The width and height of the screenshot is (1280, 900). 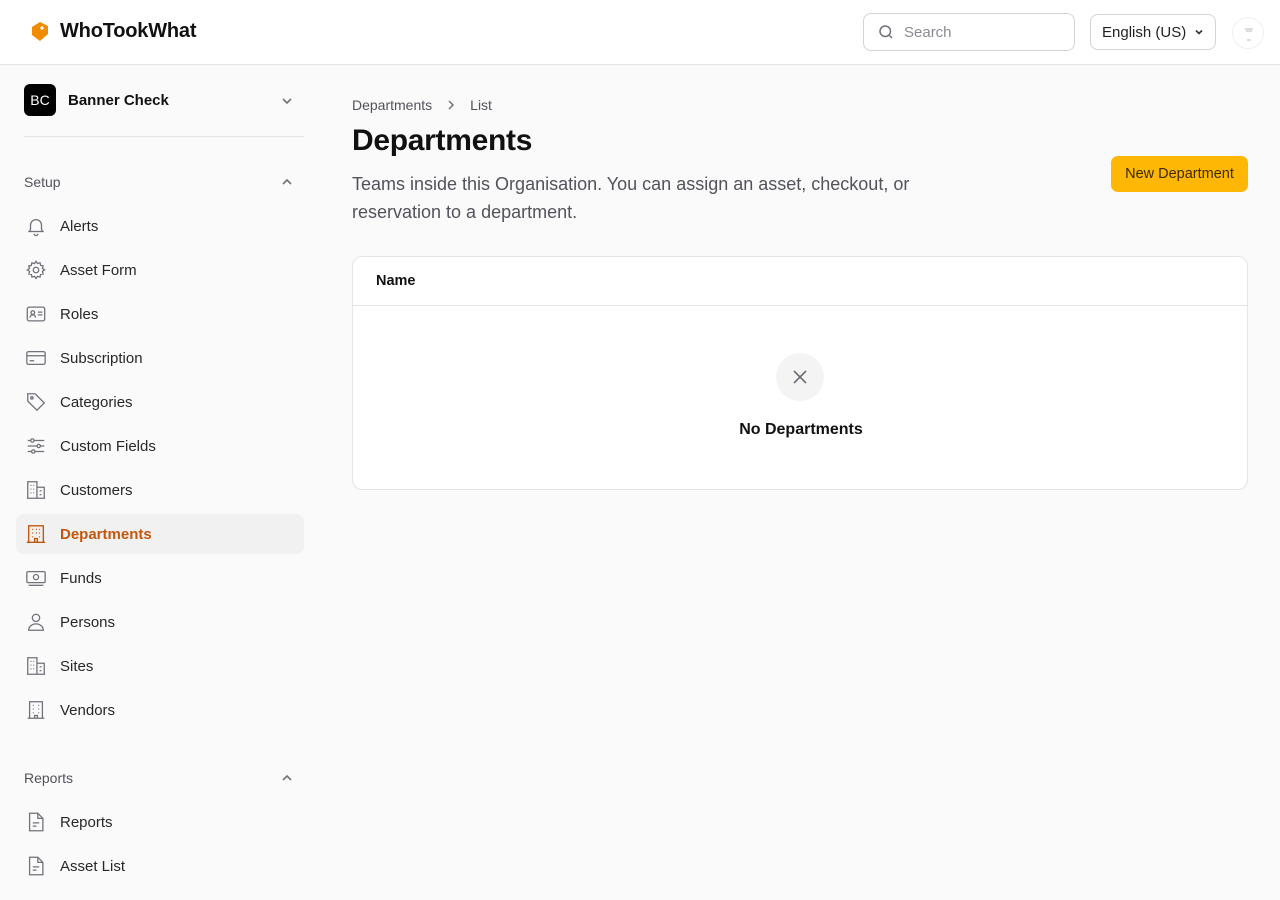 What do you see at coordinates (160, 710) in the screenshot?
I see `sidebar-item-vendors: Vendors` at bounding box center [160, 710].